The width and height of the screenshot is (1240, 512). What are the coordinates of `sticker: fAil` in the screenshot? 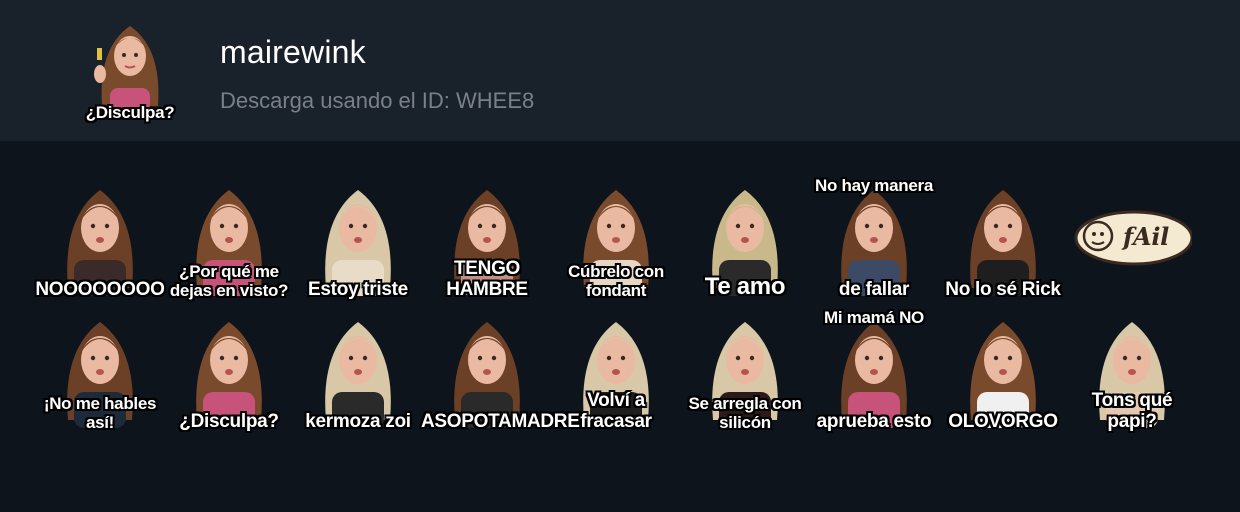 It's located at (1132, 240).